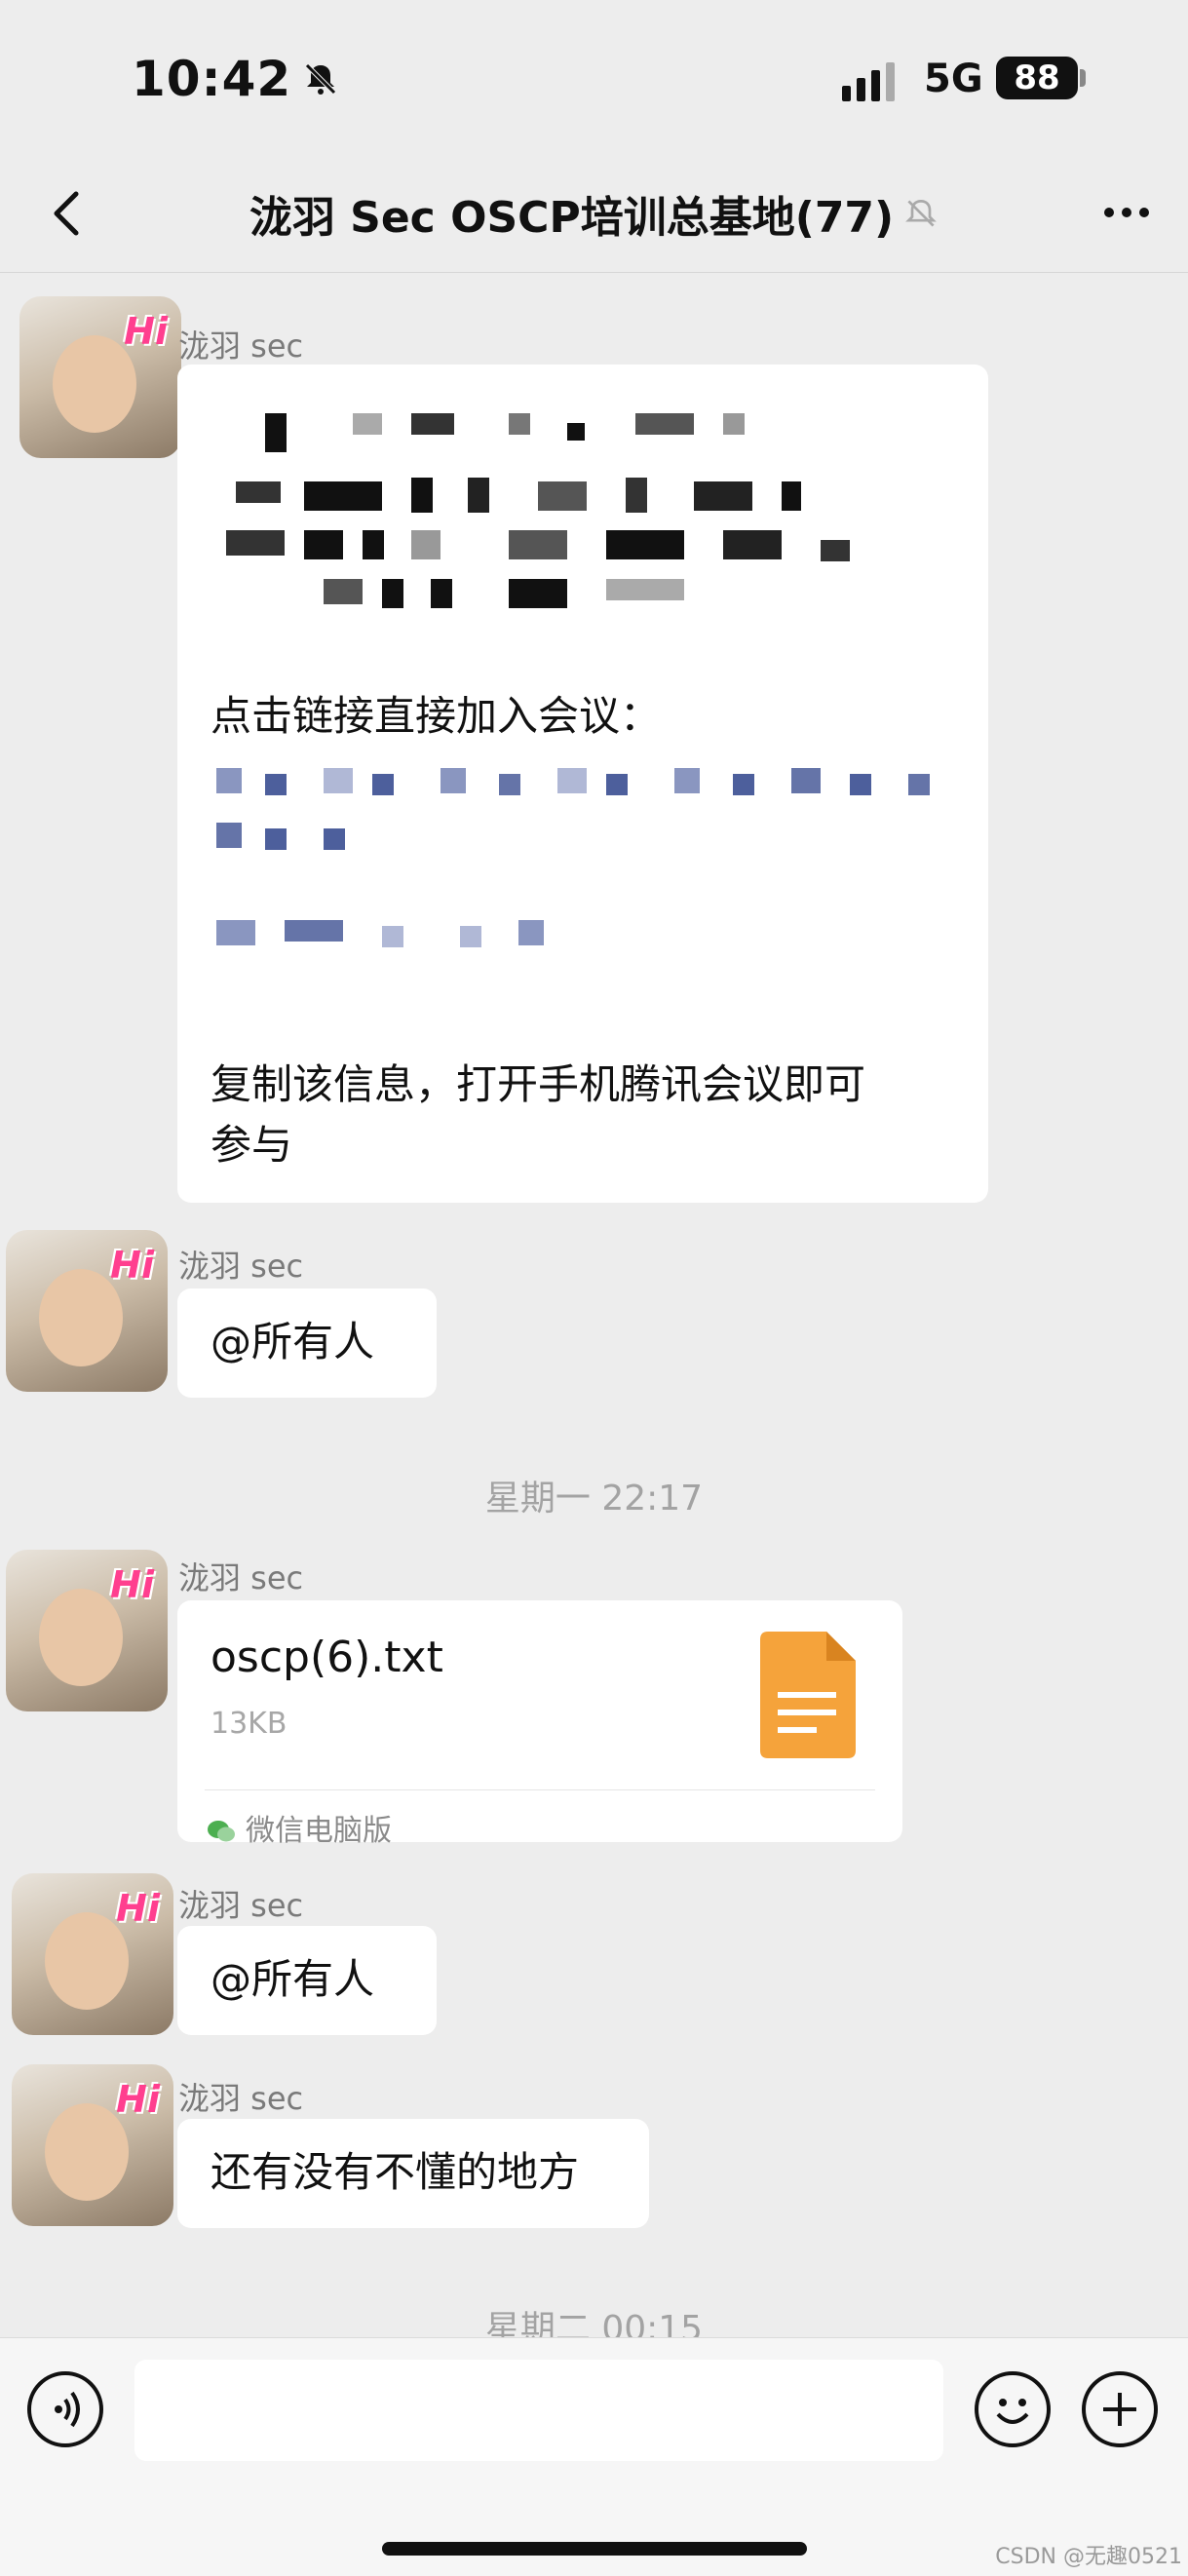 The height and width of the screenshot is (2576, 1188). I want to click on home-indicator, so click(595, 2549).